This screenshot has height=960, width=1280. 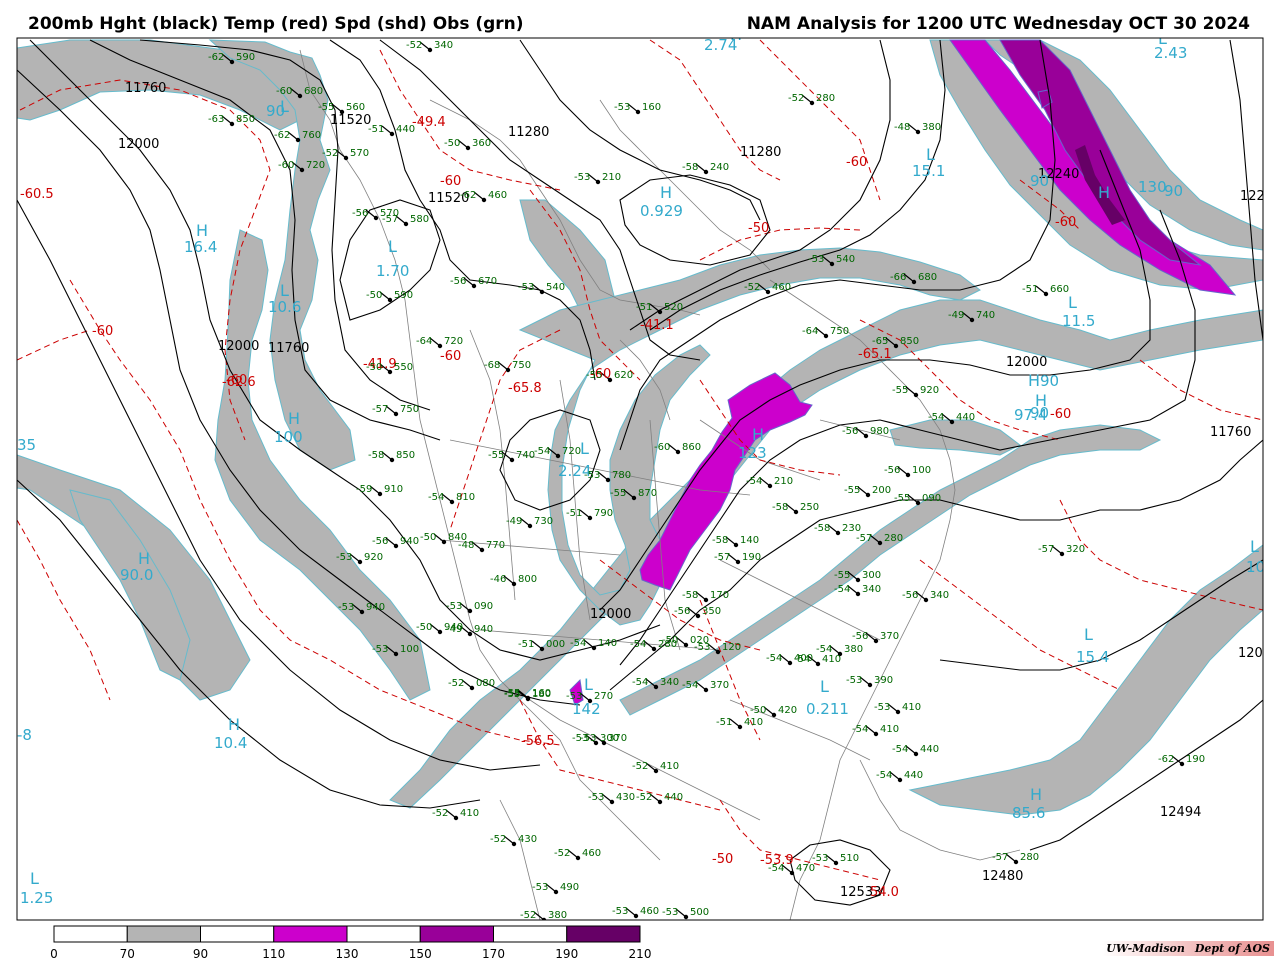 What do you see at coordinates (347, 953) in the screenshot?
I see `colorbar-label: 130` at bounding box center [347, 953].